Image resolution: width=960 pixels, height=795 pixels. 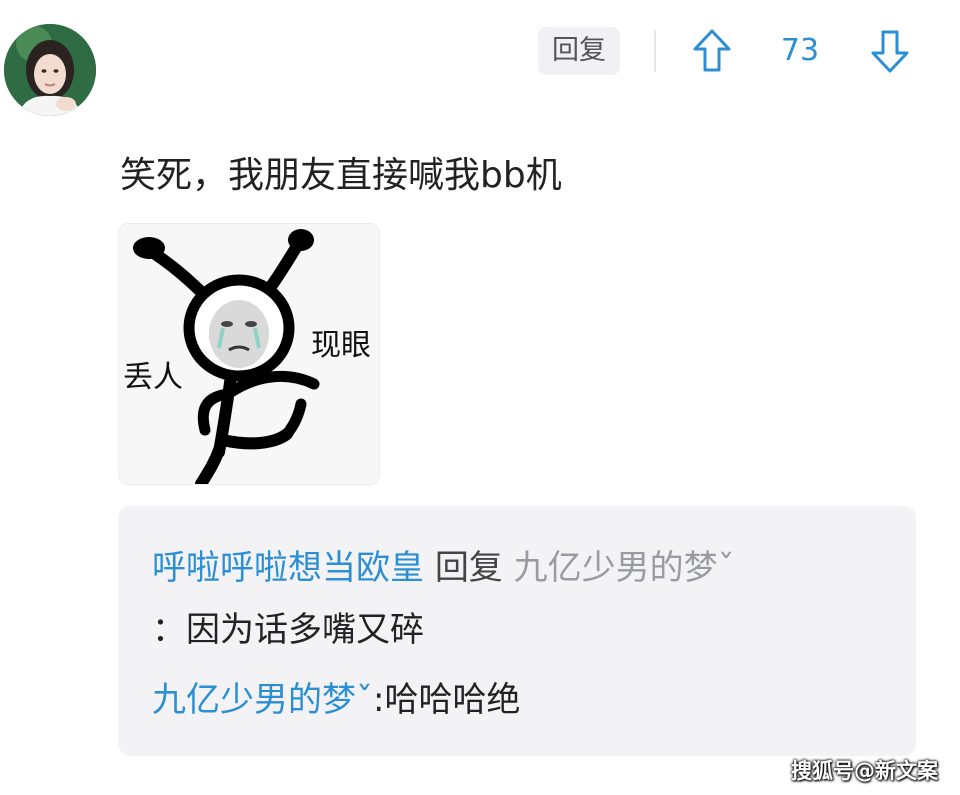 What do you see at coordinates (864, 771) in the screenshot?
I see `watermark: 搜狐号@新文案` at bounding box center [864, 771].